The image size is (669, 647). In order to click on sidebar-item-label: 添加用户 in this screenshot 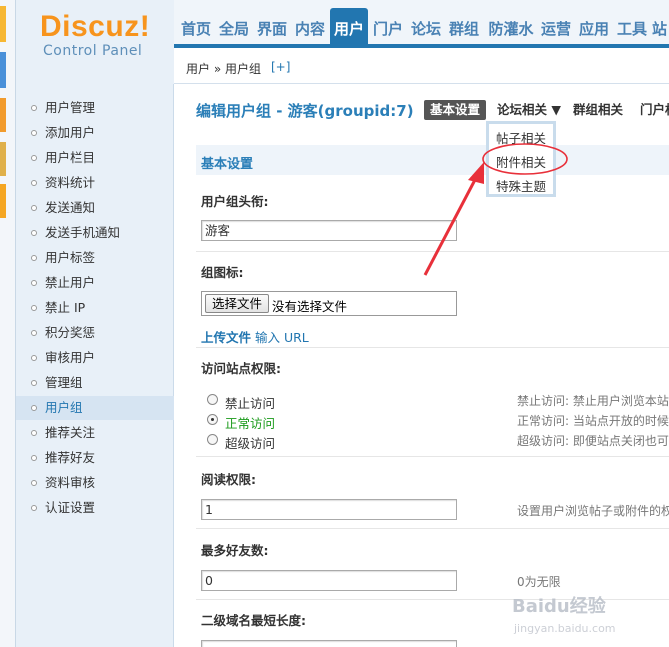, I will do `click(70, 132)`.